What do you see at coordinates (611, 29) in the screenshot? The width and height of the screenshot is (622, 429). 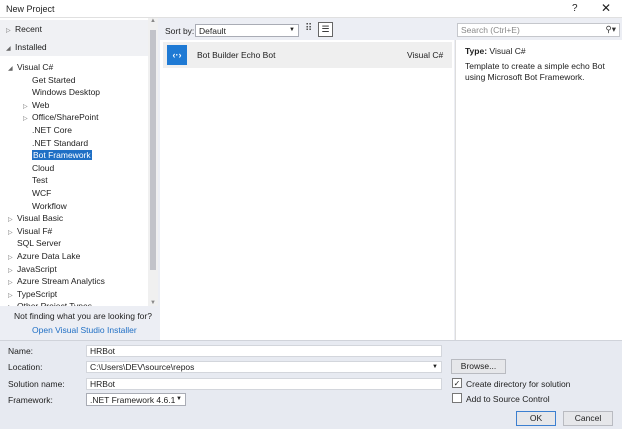 I see `search-icon: ⚲▾` at bounding box center [611, 29].